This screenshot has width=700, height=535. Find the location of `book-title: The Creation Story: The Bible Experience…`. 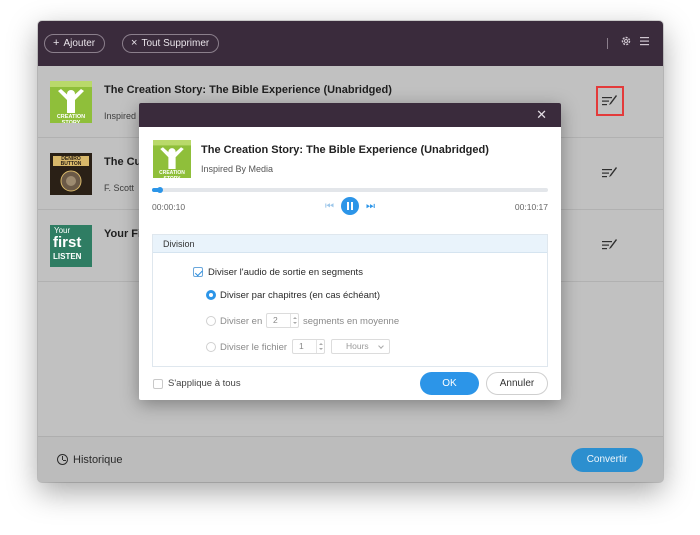

book-title: The Creation Story: The Bible Experience… is located at coordinates (248, 90).